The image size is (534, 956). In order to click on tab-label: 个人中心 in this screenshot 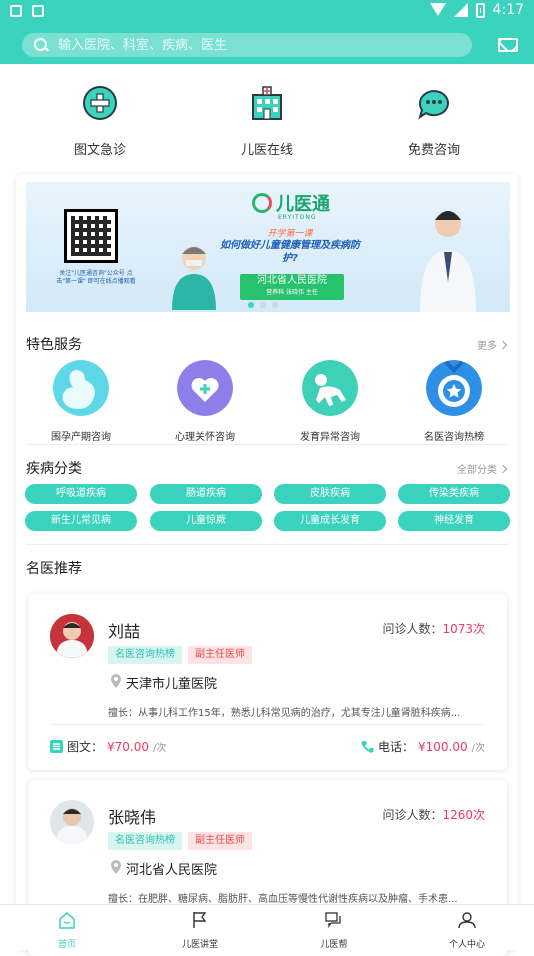, I will do `click(466, 945)`.